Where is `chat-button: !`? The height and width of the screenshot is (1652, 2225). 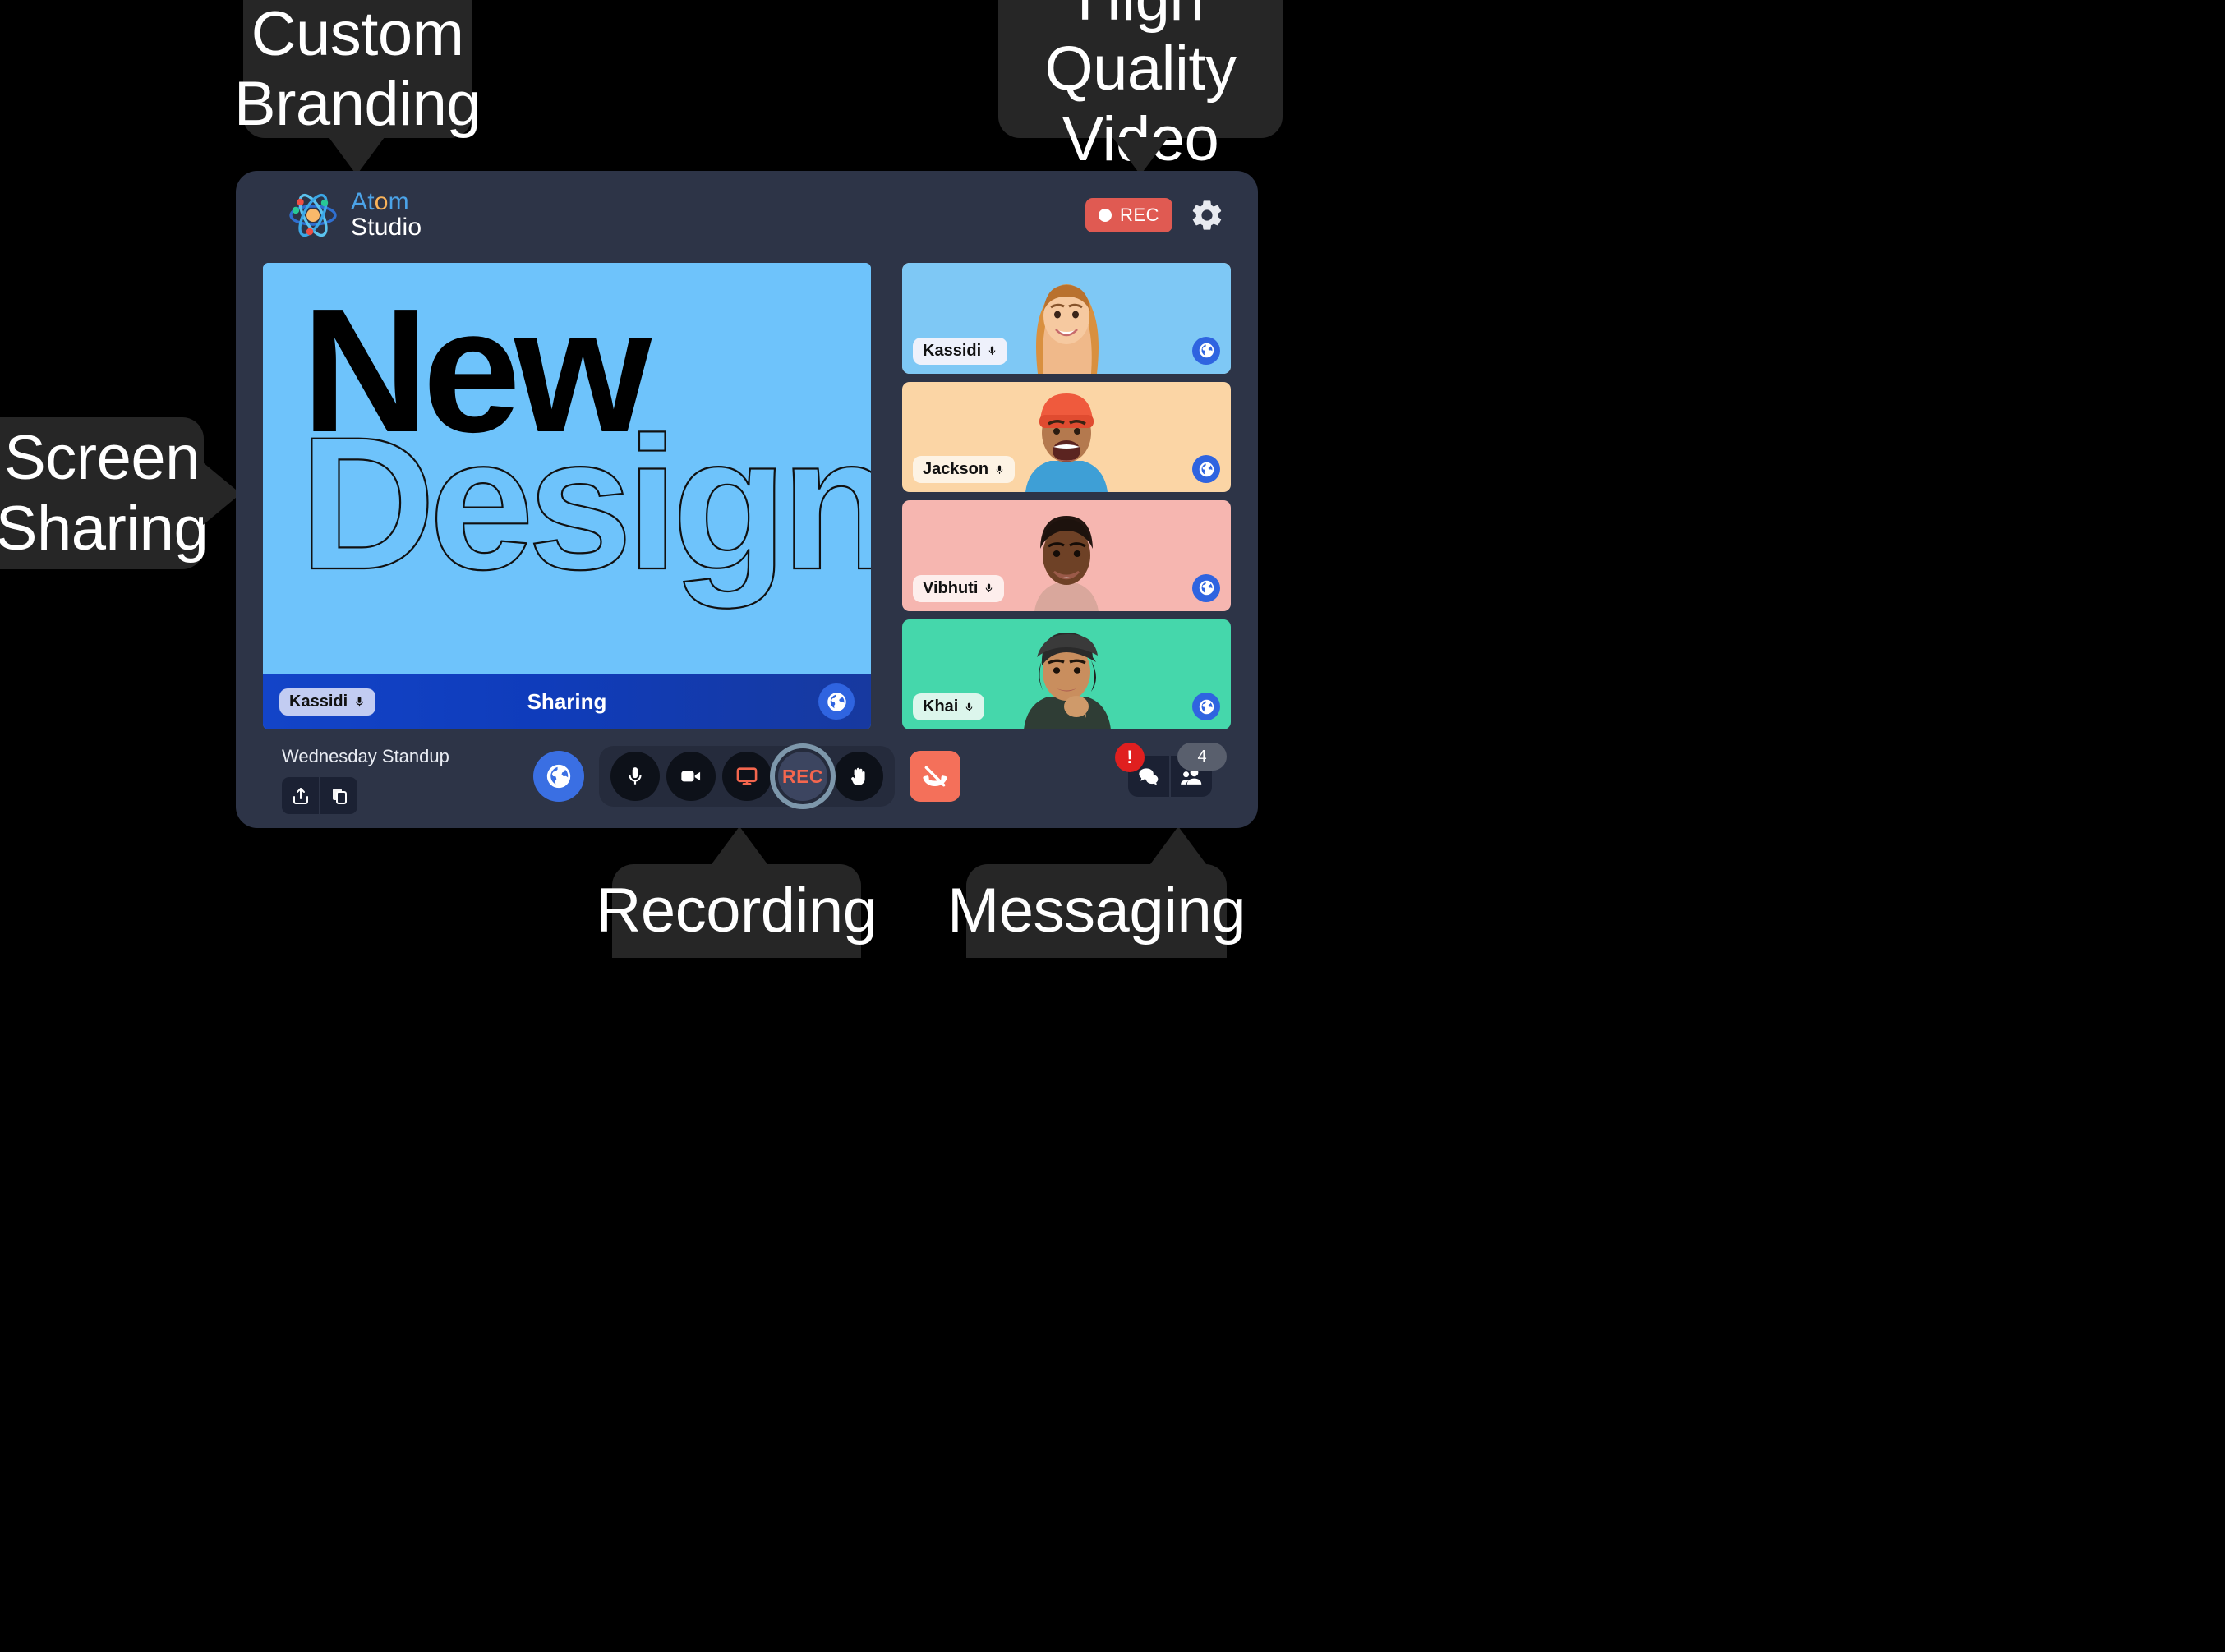 chat-button: ! is located at coordinates (1142, 770).